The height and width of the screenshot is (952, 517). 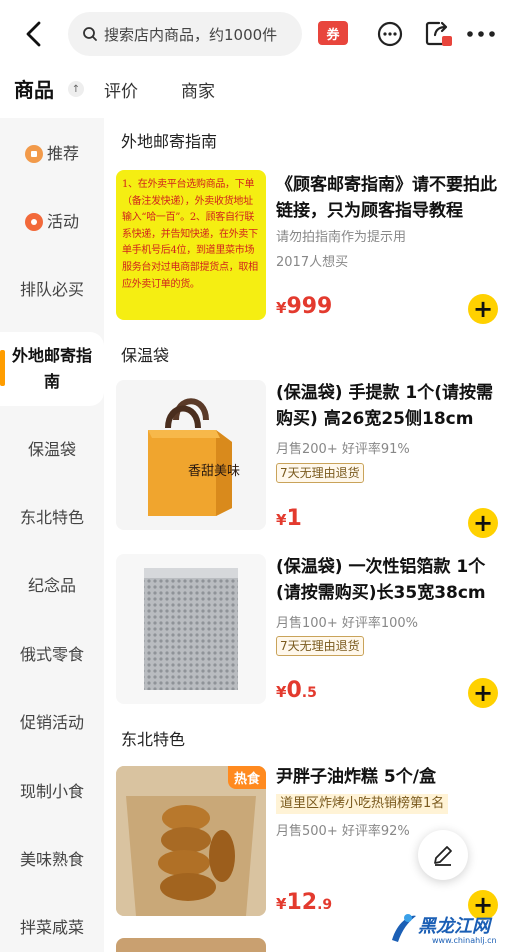 I want to click on more-icon, so click(x=481, y=34).